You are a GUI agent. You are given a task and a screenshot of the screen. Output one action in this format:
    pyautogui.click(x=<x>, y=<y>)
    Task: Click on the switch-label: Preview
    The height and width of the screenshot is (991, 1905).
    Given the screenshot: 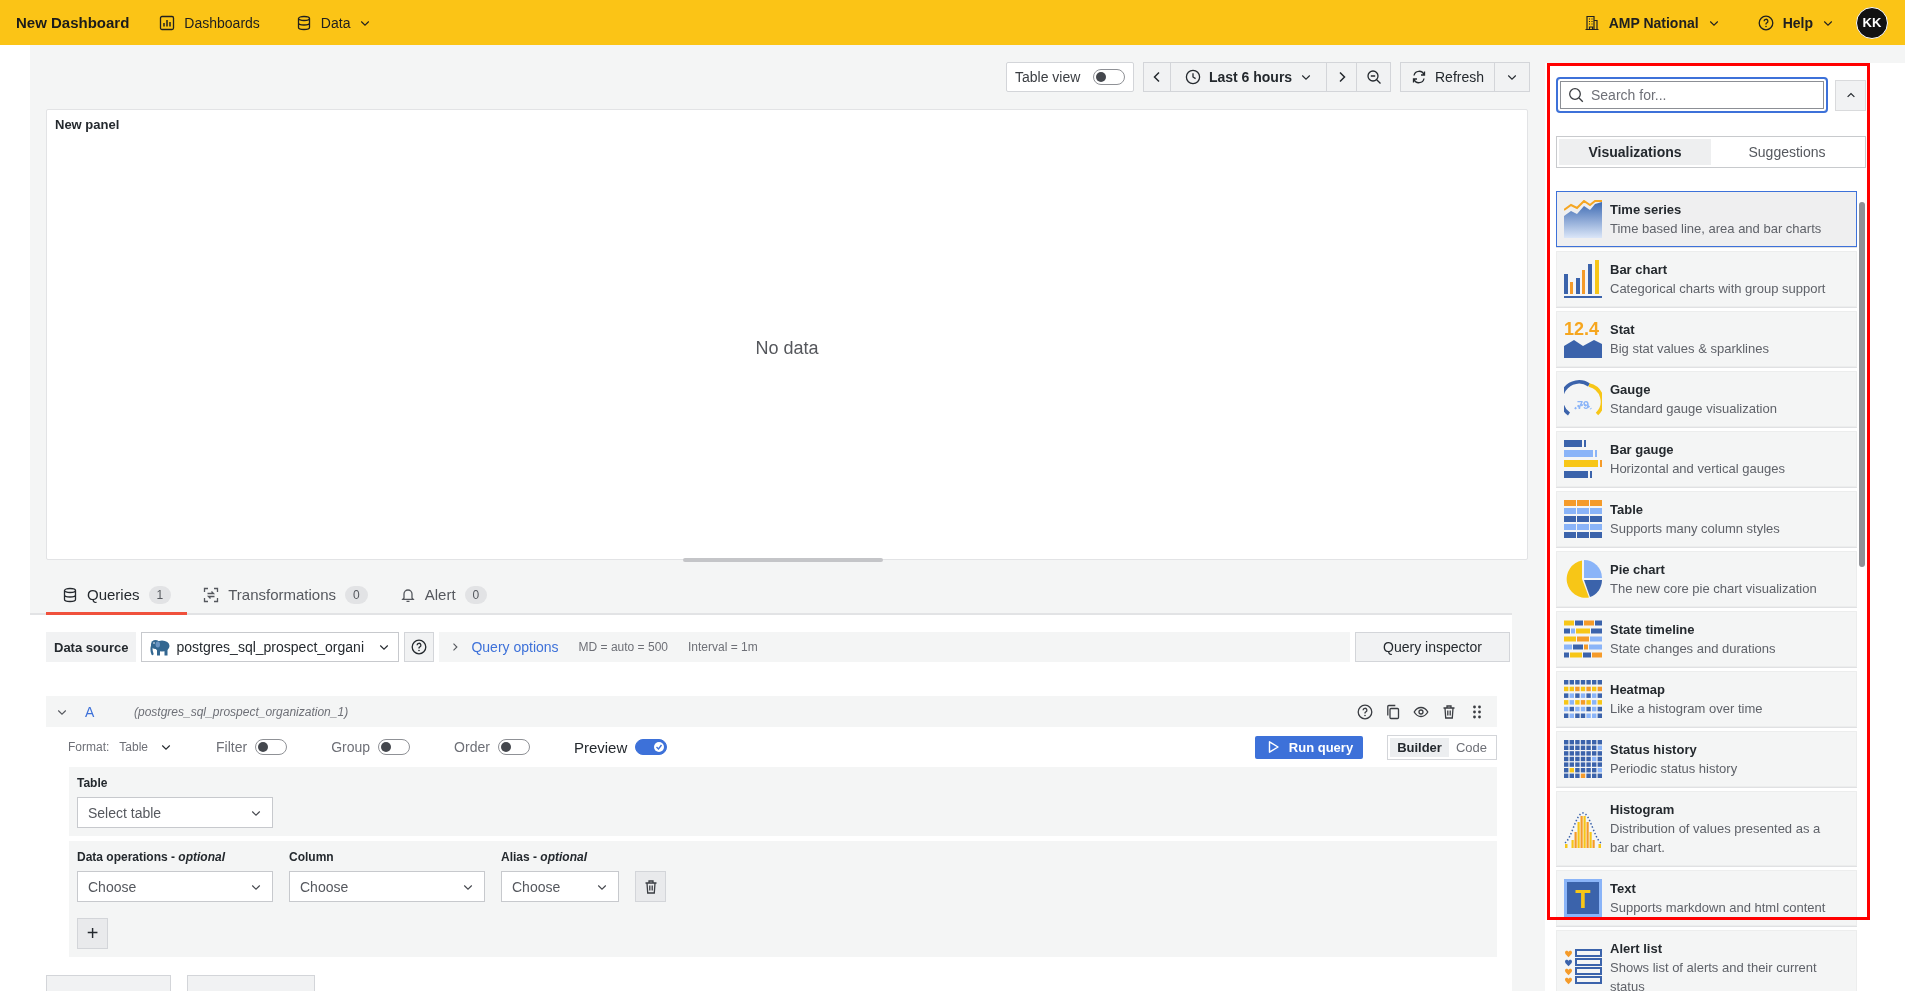 What is the action you would take?
    pyautogui.click(x=600, y=747)
    